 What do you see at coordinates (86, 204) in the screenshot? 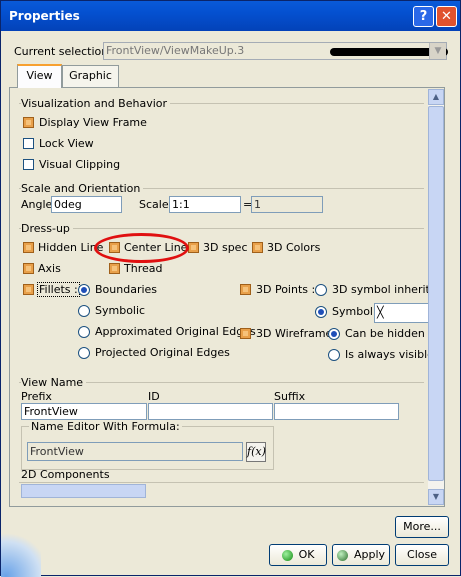
I see `angle-input: 0deg` at bounding box center [86, 204].